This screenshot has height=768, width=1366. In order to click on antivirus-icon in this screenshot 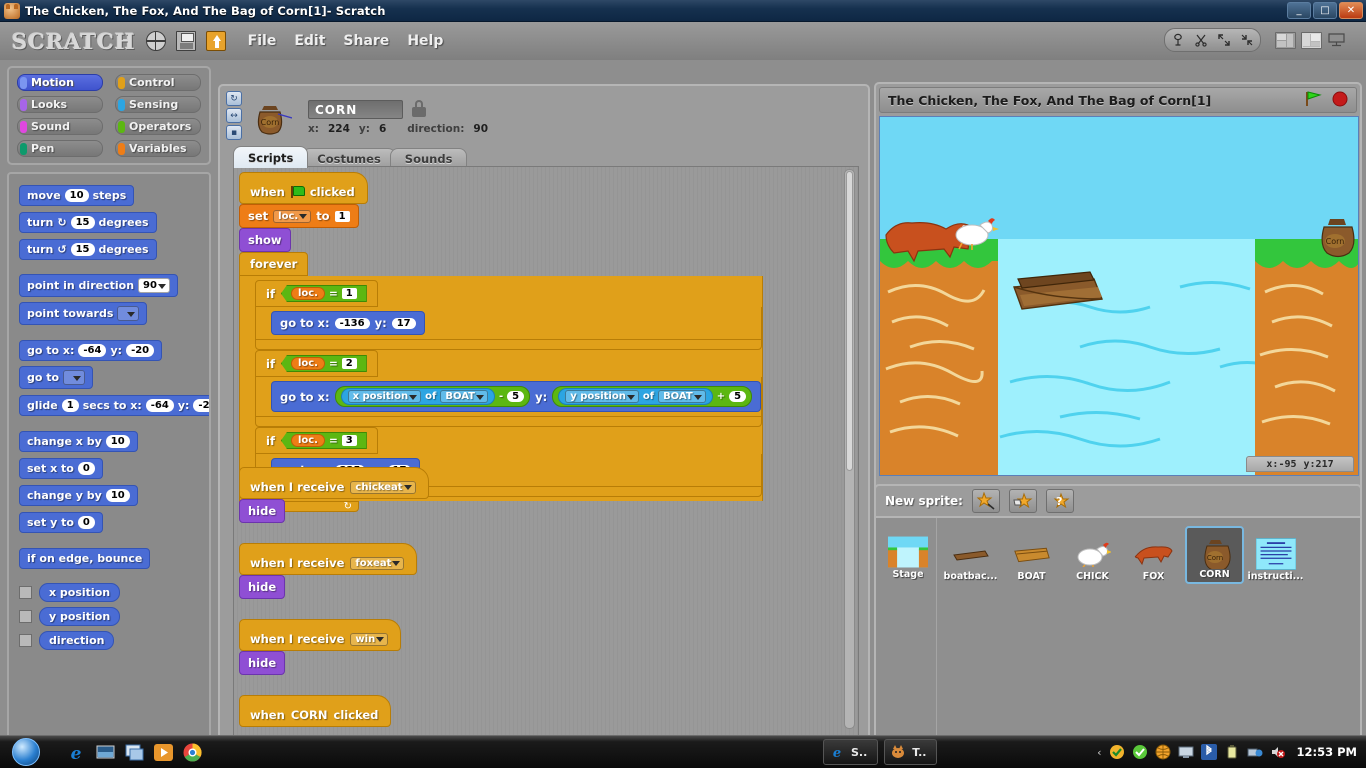, I will do `click(1117, 752)`.